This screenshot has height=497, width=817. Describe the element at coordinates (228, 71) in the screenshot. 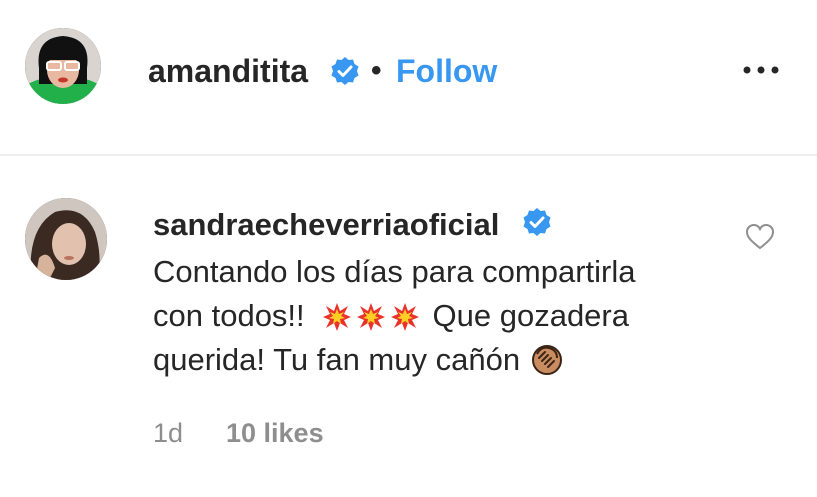

I see `author-username: amanditita` at that location.